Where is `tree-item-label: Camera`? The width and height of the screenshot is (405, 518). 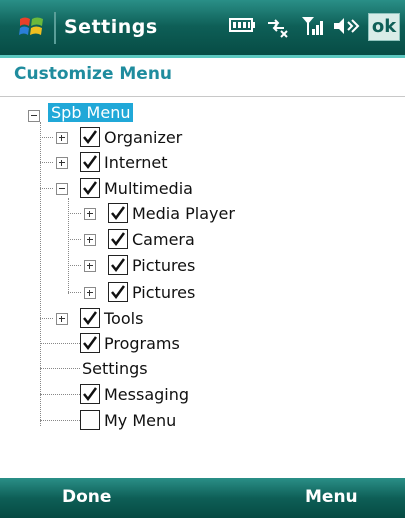 tree-item-label: Camera is located at coordinates (163, 239).